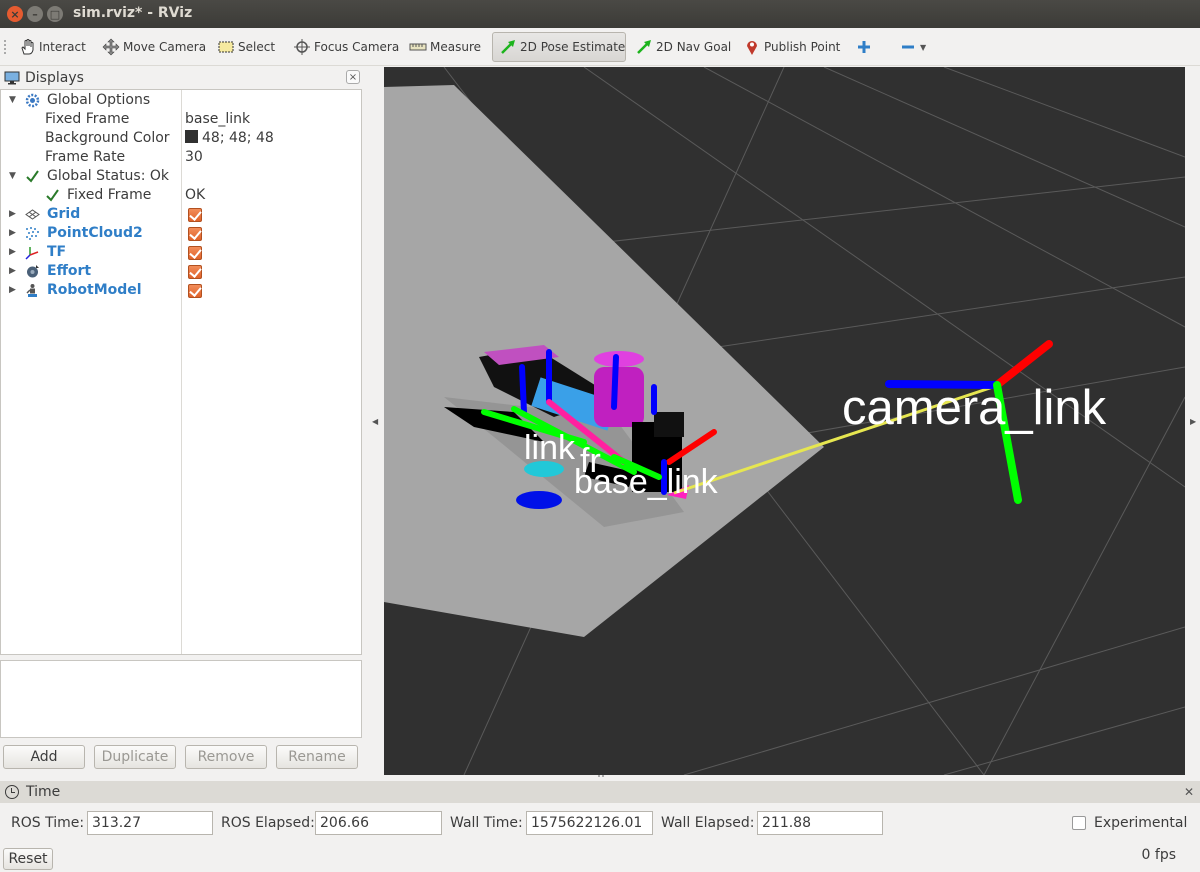  I want to click on clock-icon, so click(12, 792).